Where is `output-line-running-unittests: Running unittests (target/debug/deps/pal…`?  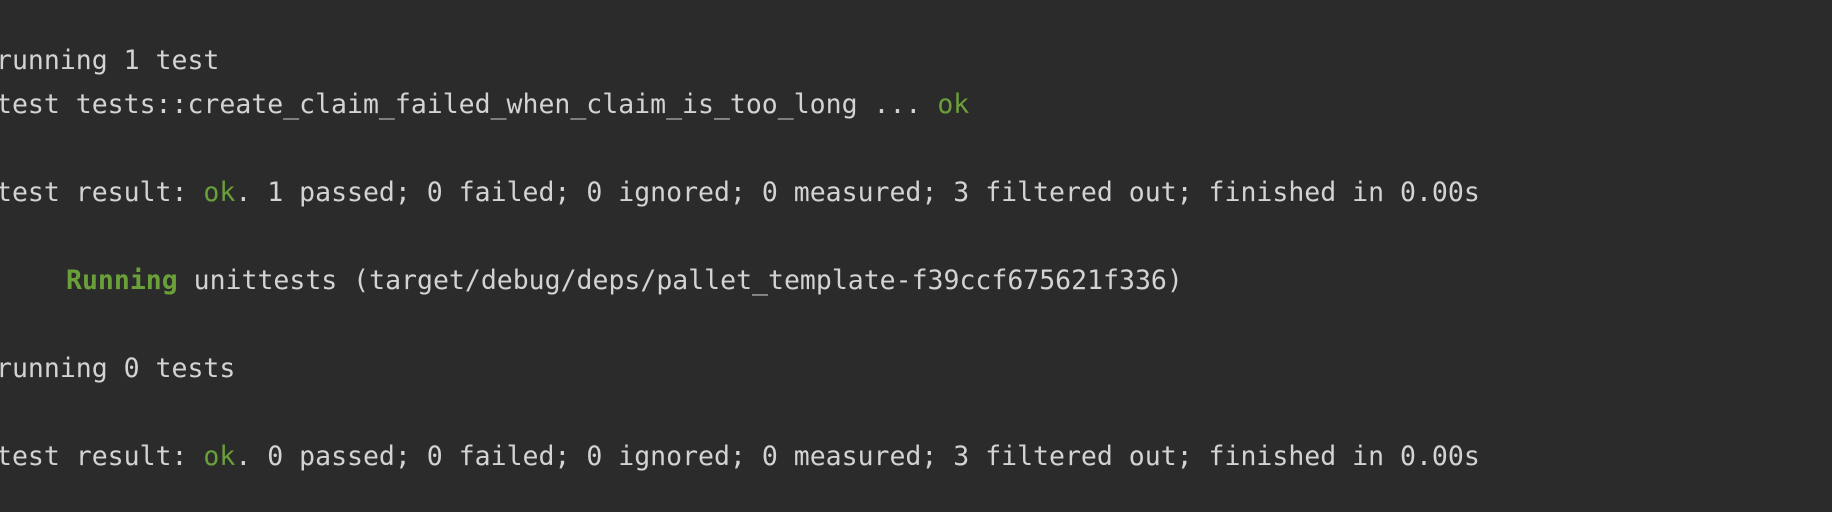 output-line-running-unittests: Running unittests (target/debug/deps/pal… is located at coordinates (591, 281).